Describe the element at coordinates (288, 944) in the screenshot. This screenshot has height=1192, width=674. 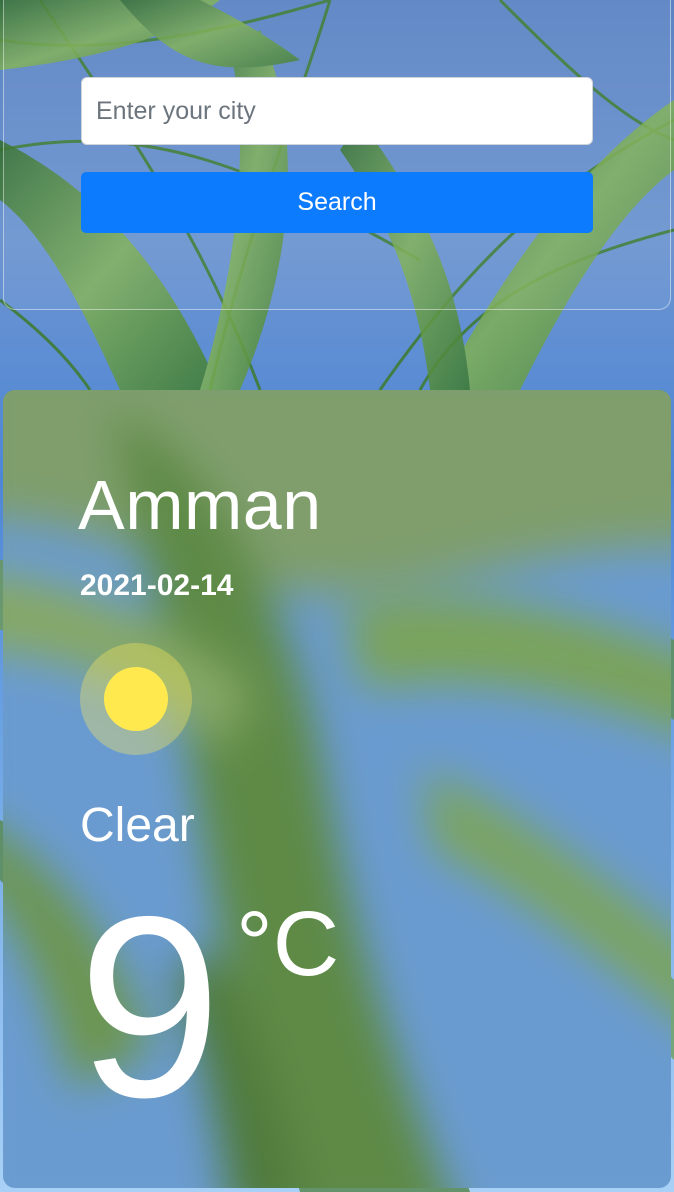
I see `temperature-unit: °C` at that location.